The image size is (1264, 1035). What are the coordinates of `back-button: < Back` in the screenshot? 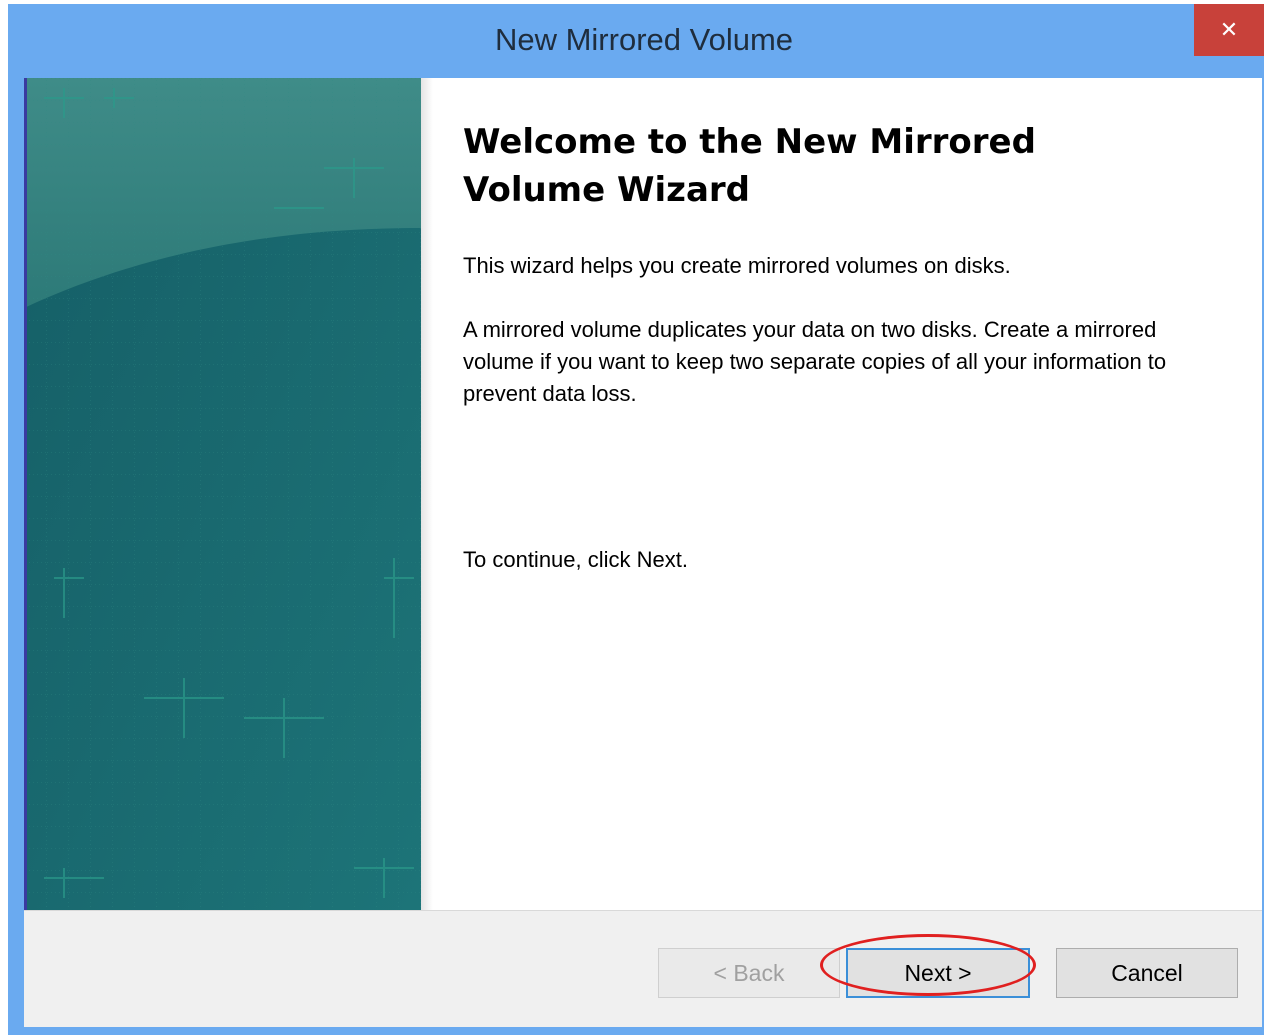 It's located at (749, 973).